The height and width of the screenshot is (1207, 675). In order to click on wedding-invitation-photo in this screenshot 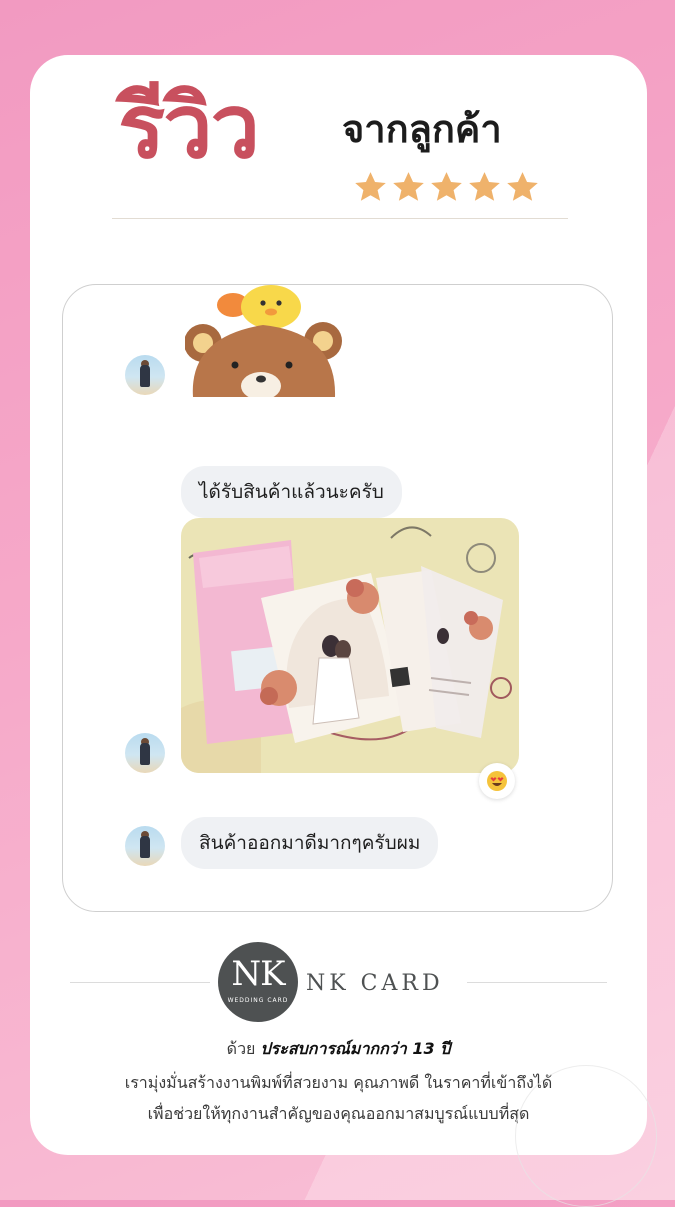, I will do `click(350, 645)`.